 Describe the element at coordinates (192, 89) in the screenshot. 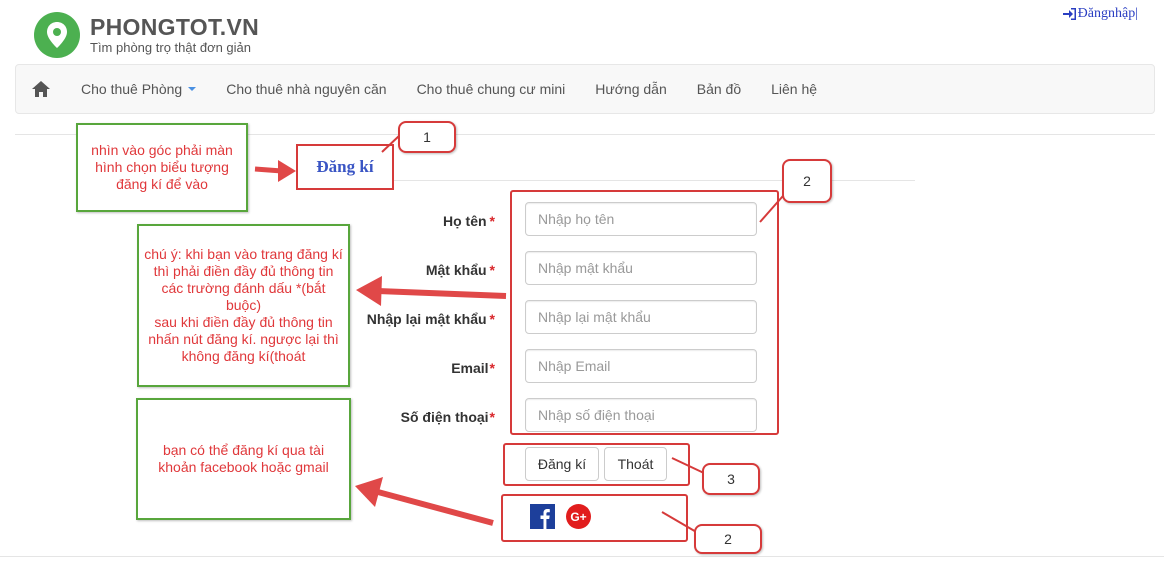

I see `caret-down-icon` at that location.